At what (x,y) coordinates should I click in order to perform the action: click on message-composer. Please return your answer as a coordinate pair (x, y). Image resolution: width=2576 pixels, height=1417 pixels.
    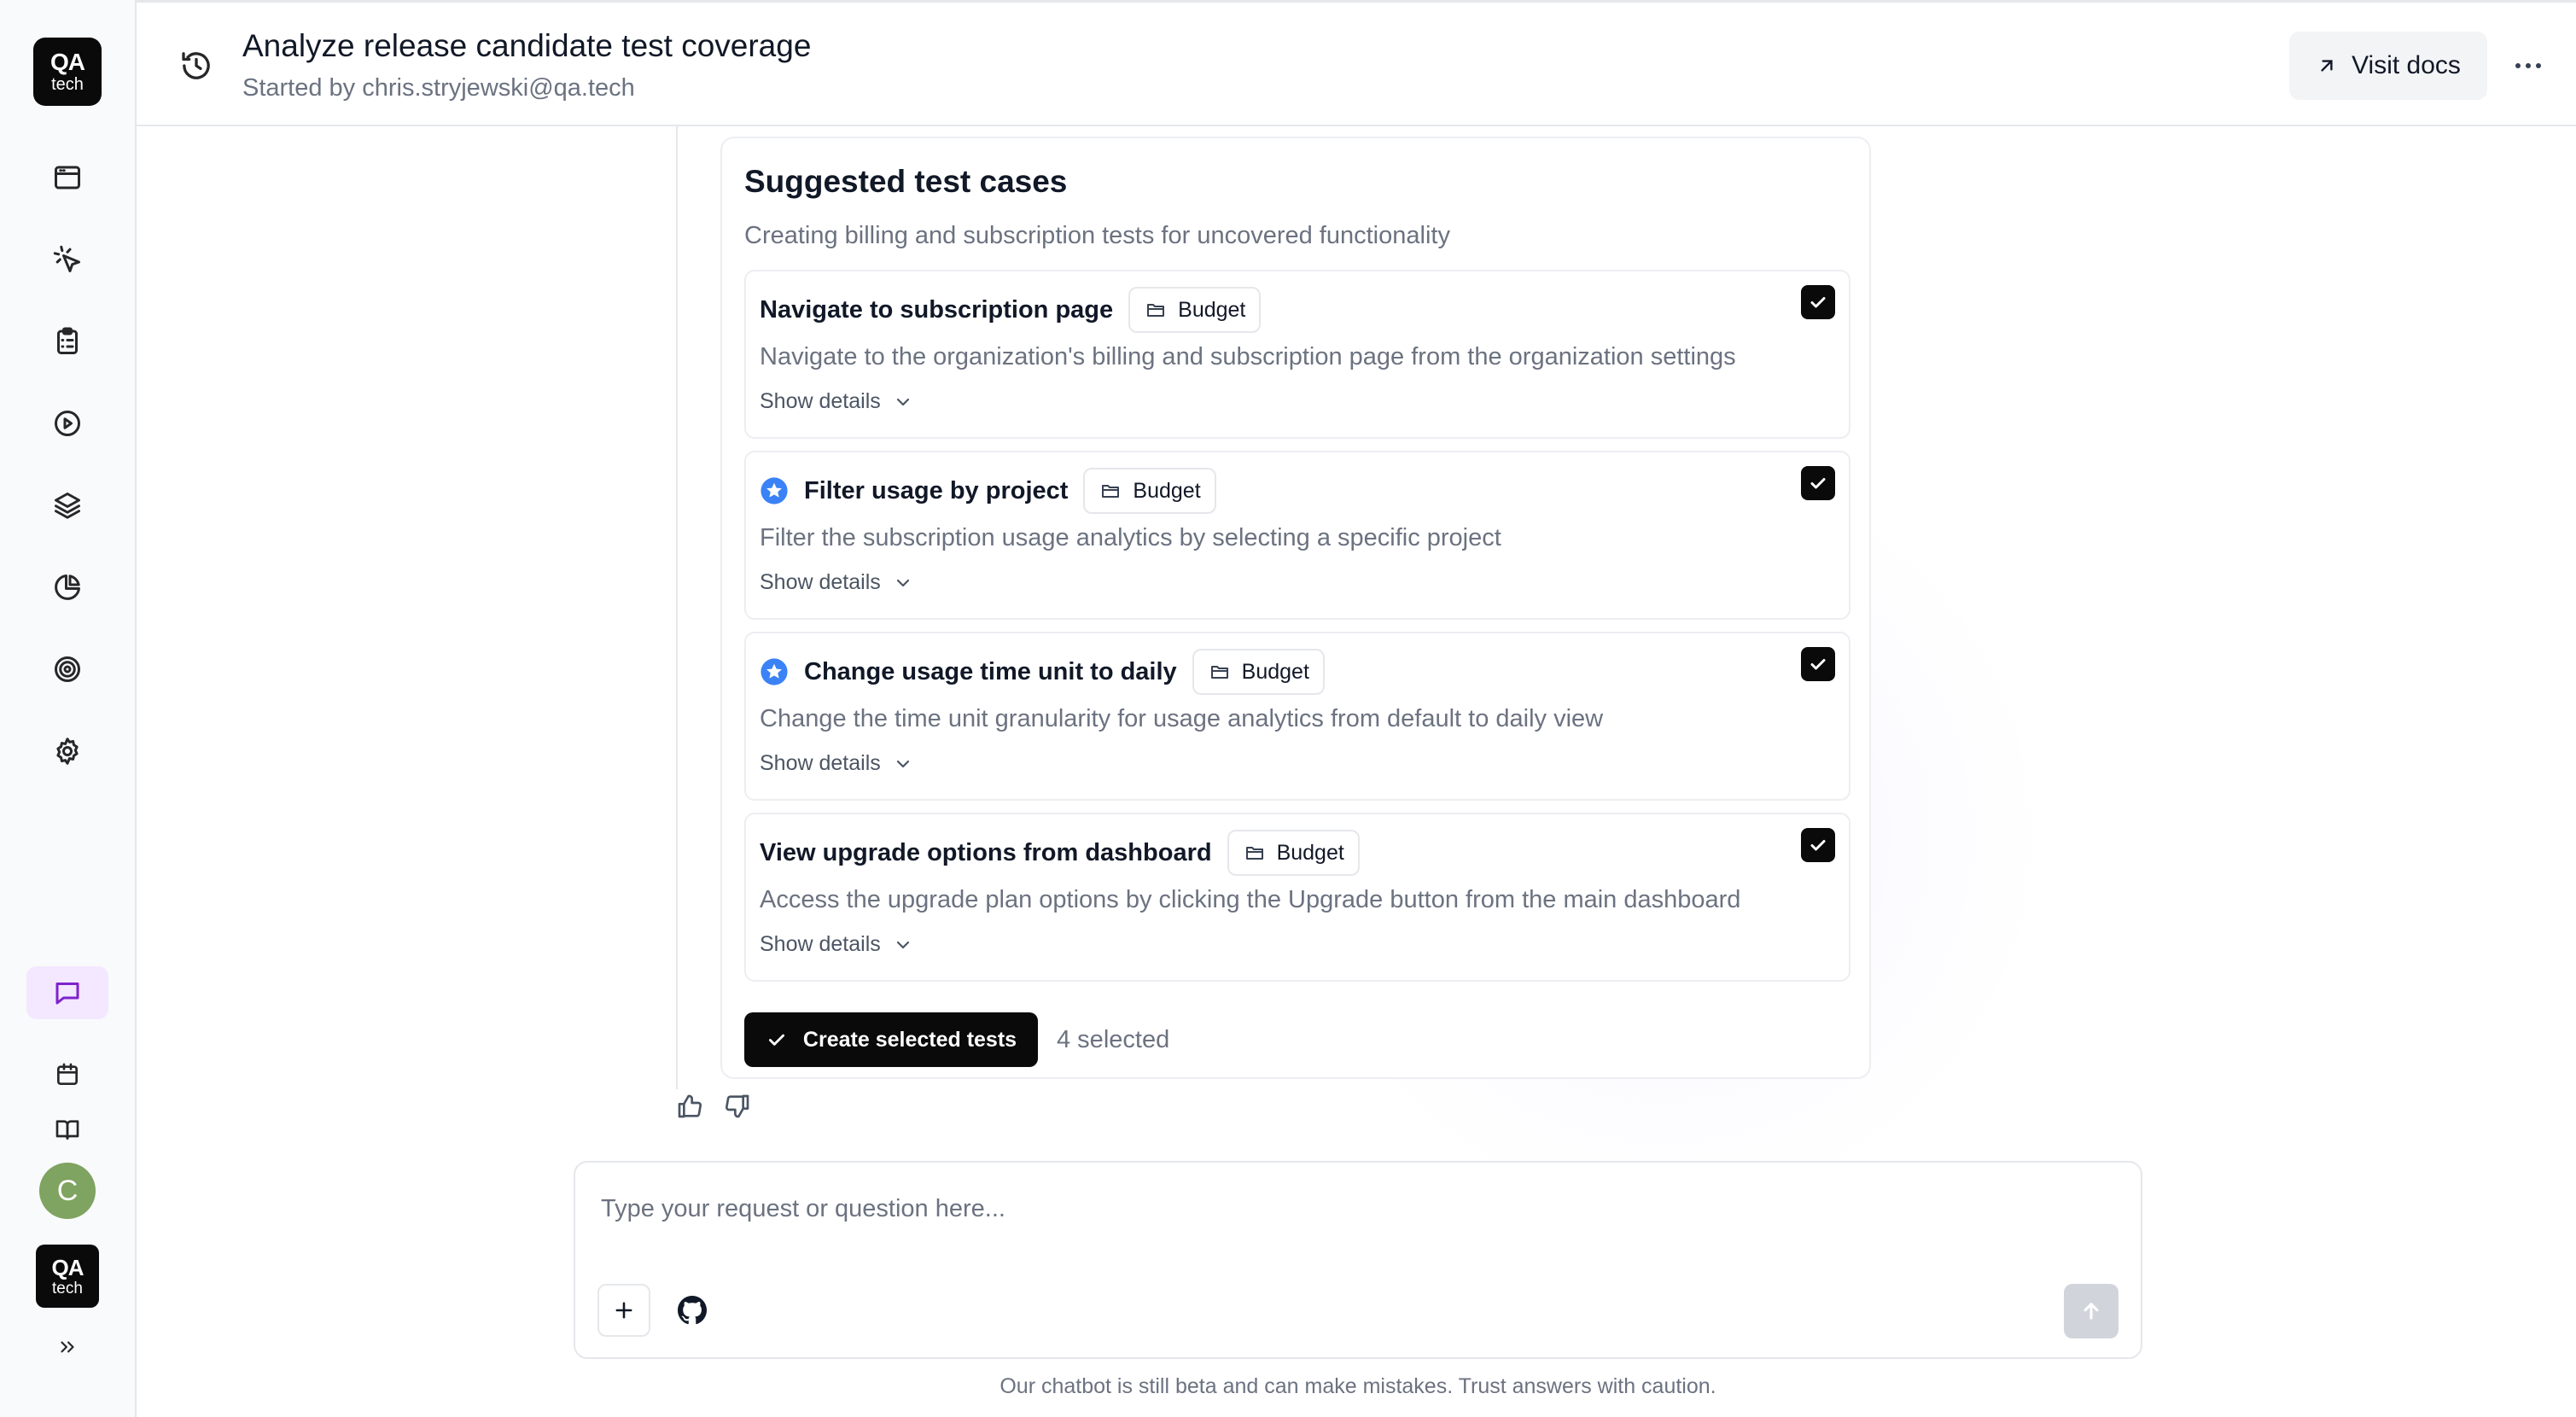
    Looking at the image, I should click on (1358, 1260).